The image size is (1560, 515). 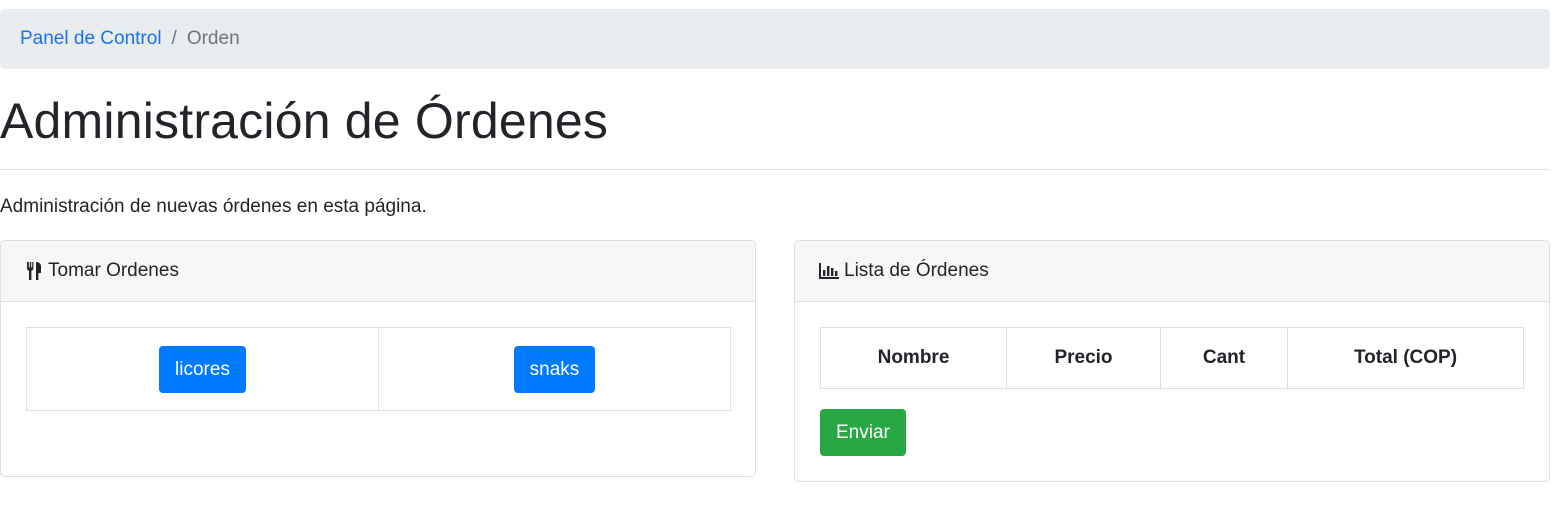 I want to click on column-header-cant: Cant, so click(x=1224, y=358).